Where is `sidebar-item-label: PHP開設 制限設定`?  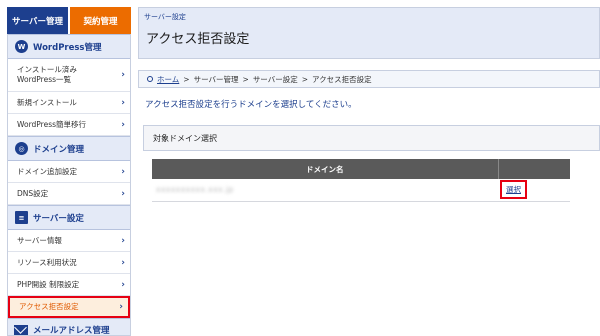
sidebar-item-label: PHP開設 制限設定 is located at coordinates (48, 284).